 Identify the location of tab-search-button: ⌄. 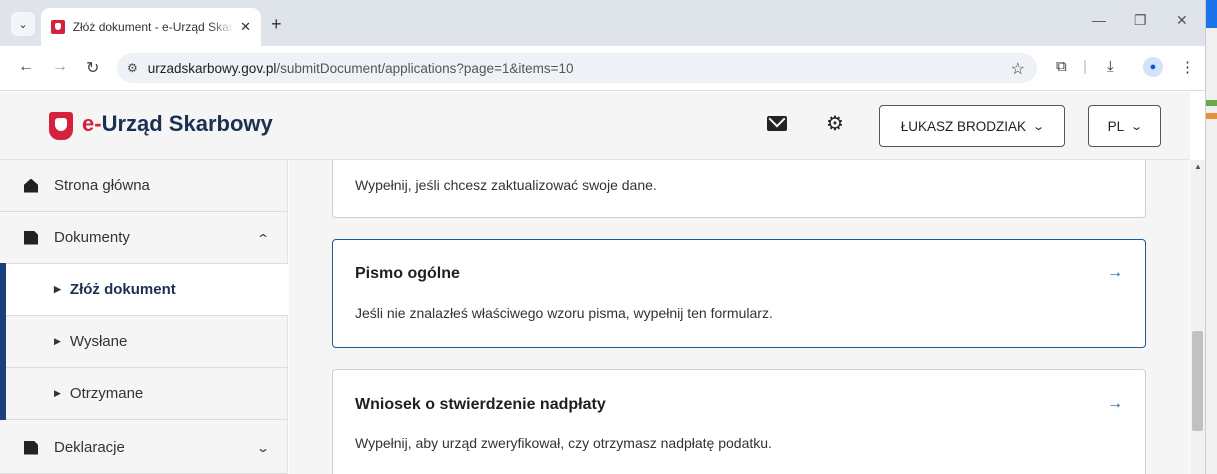
(23, 24).